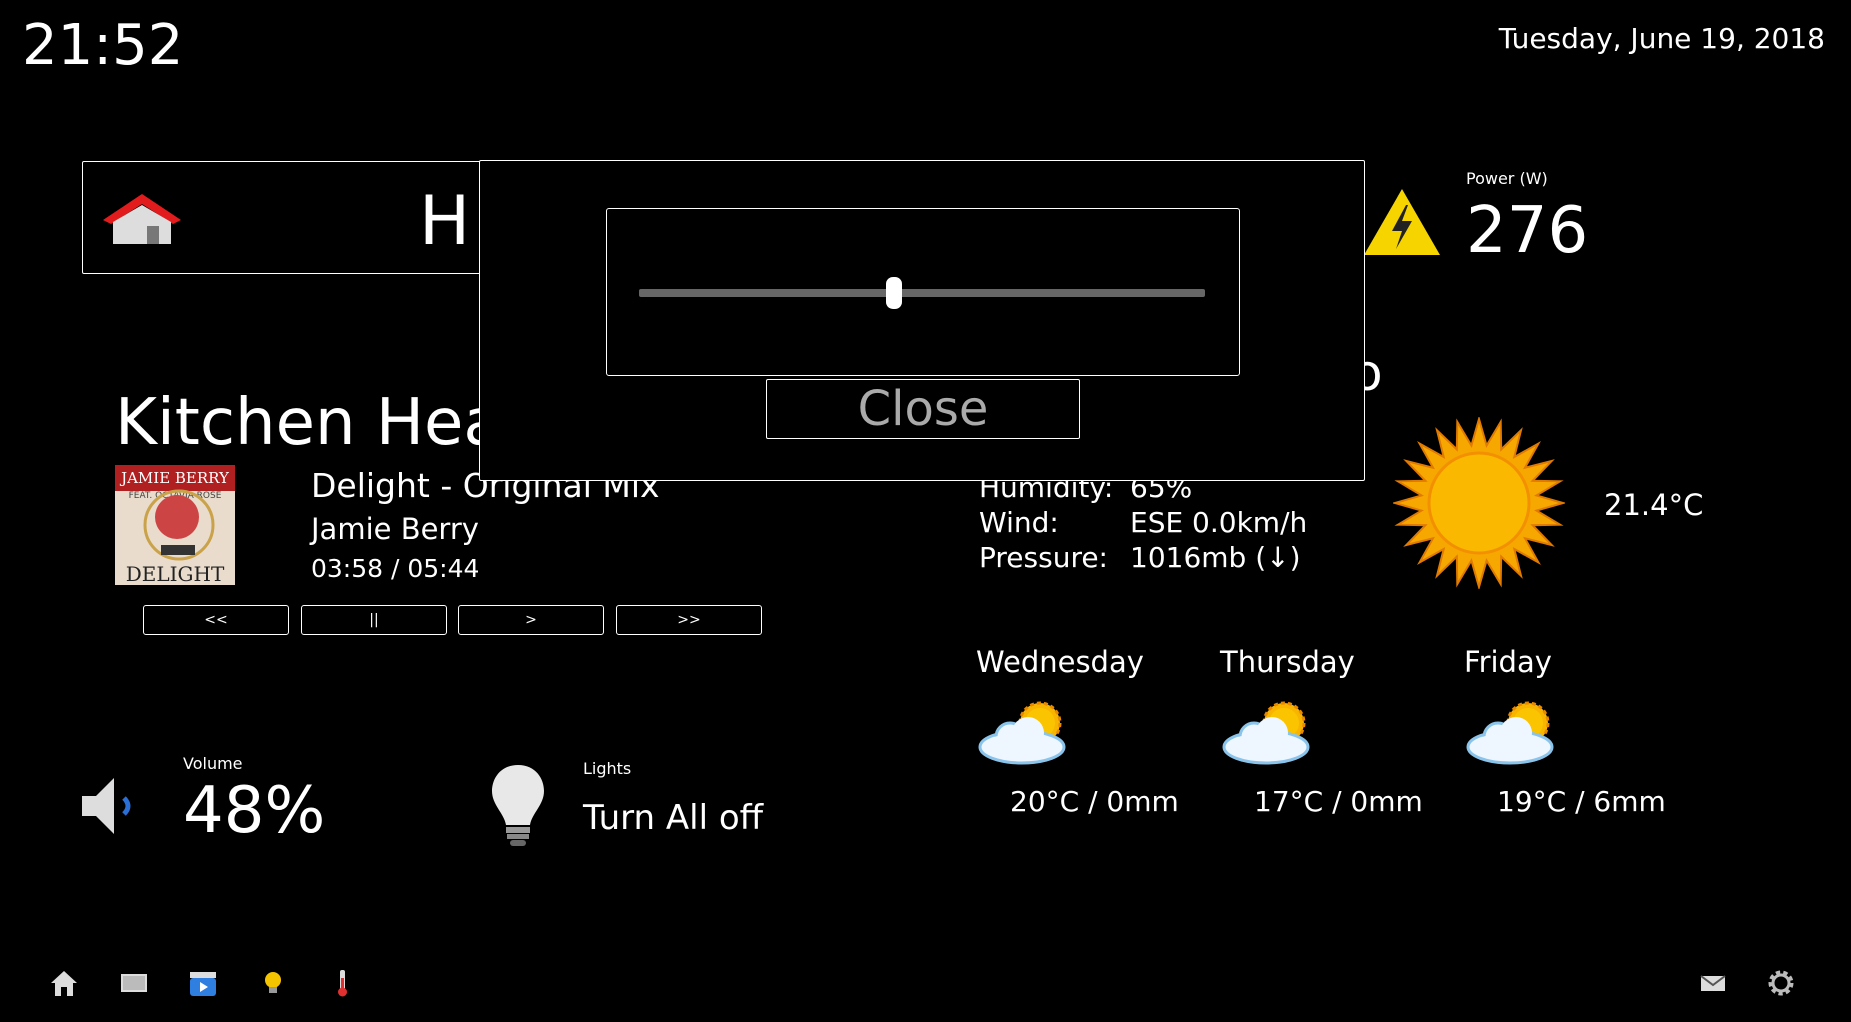  What do you see at coordinates (1019, 522) in the screenshot?
I see `wind-label: Wind:` at bounding box center [1019, 522].